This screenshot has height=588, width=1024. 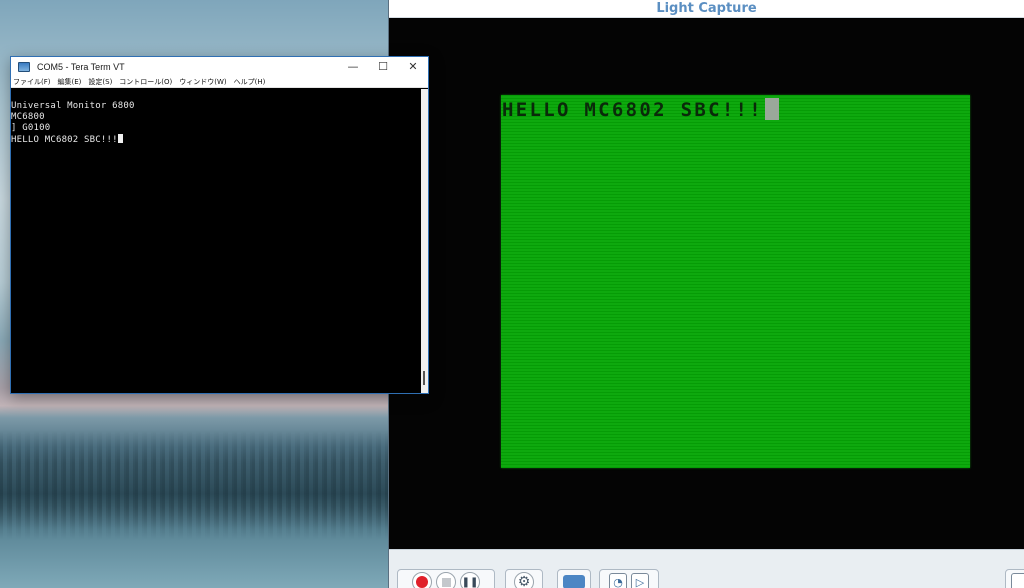 What do you see at coordinates (73, 106) in the screenshot?
I see `terminal-line: Universal Monitor 6800` at bounding box center [73, 106].